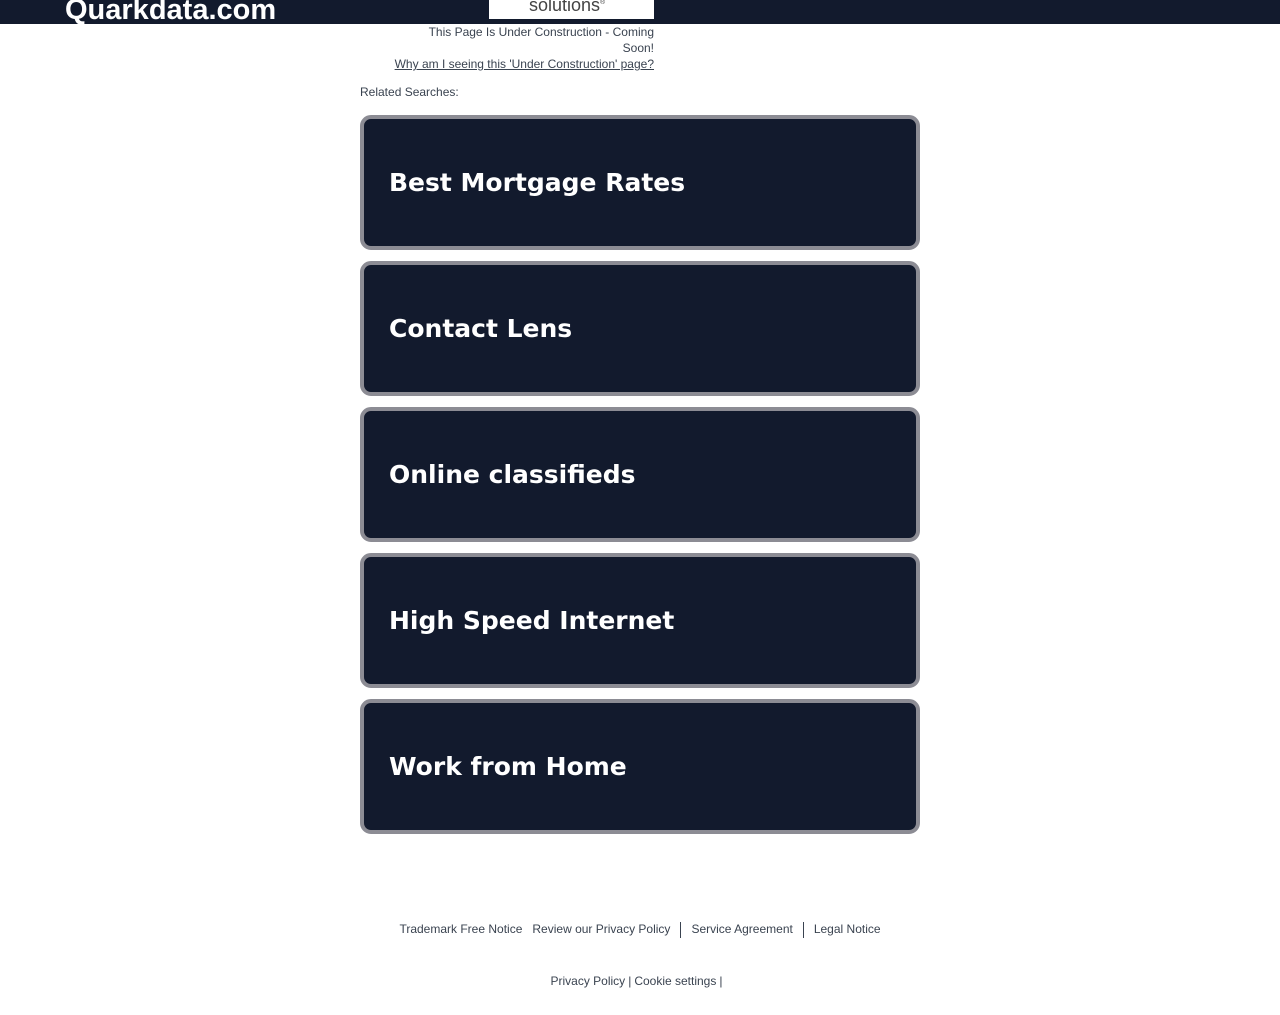 The width and height of the screenshot is (1280, 1015). I want to click on top-banner: Quarkdata.com solutions®, so click(640, 12).